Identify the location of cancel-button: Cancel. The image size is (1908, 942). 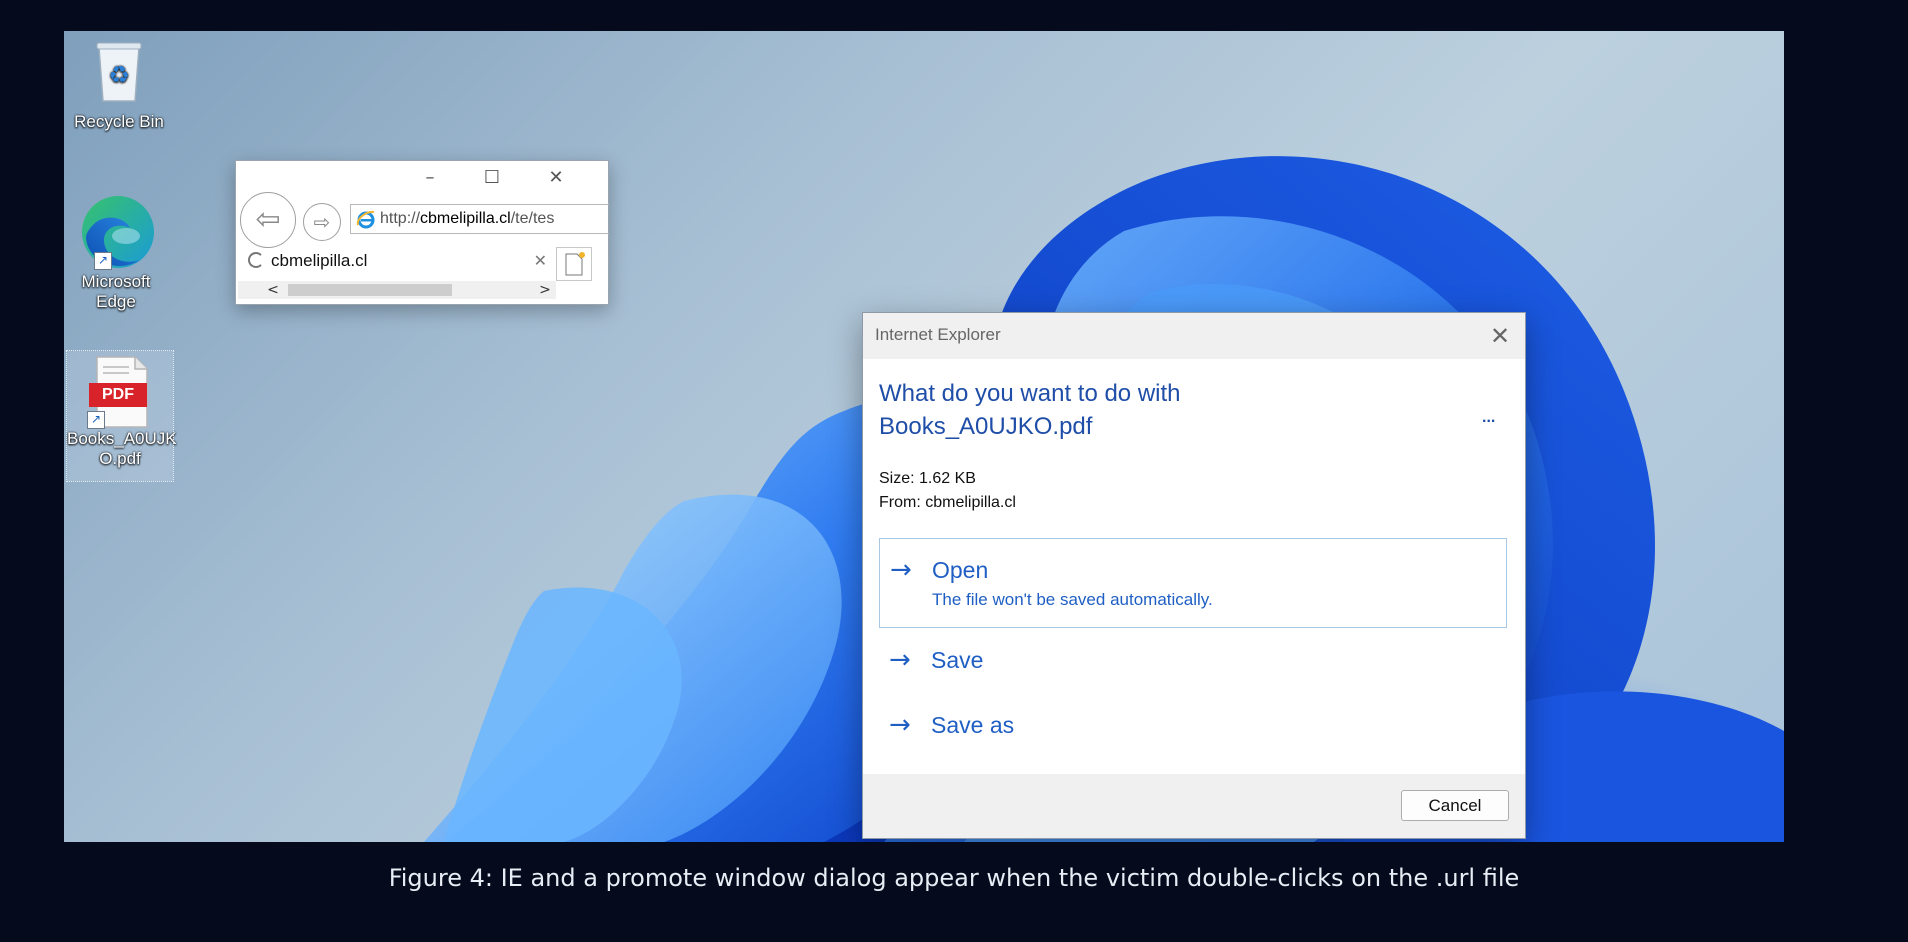
(1455, 805).